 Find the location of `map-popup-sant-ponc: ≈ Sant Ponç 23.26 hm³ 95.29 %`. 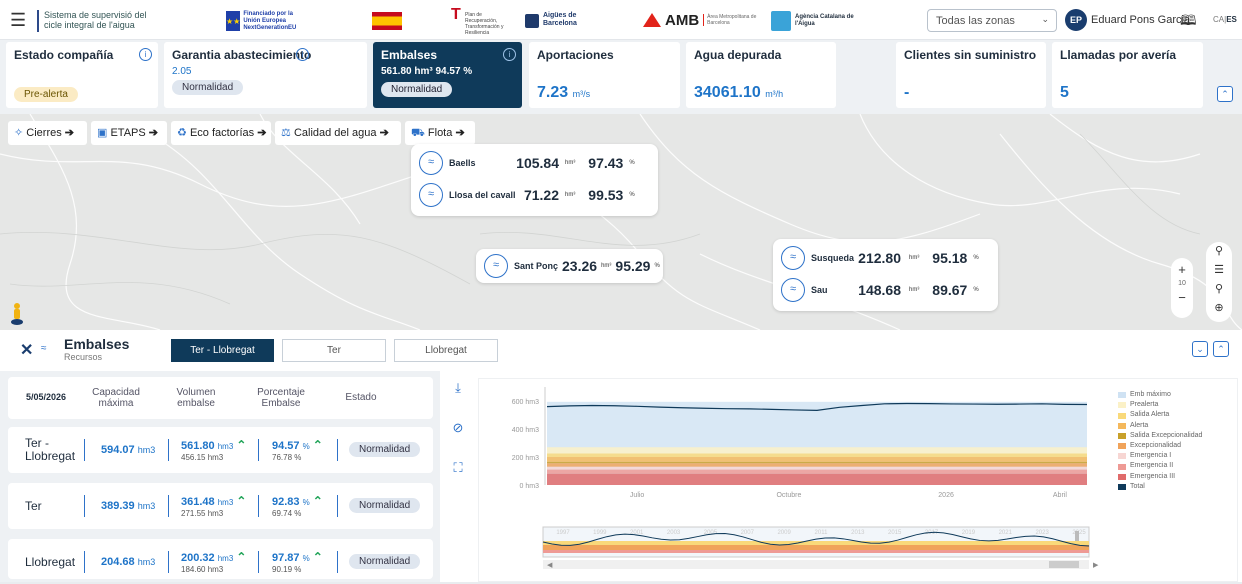

map-popup-sant-ponc: ≈ Sant Ponç 23.26 hm³ 95.29 % is located at coordinates (569, 266).